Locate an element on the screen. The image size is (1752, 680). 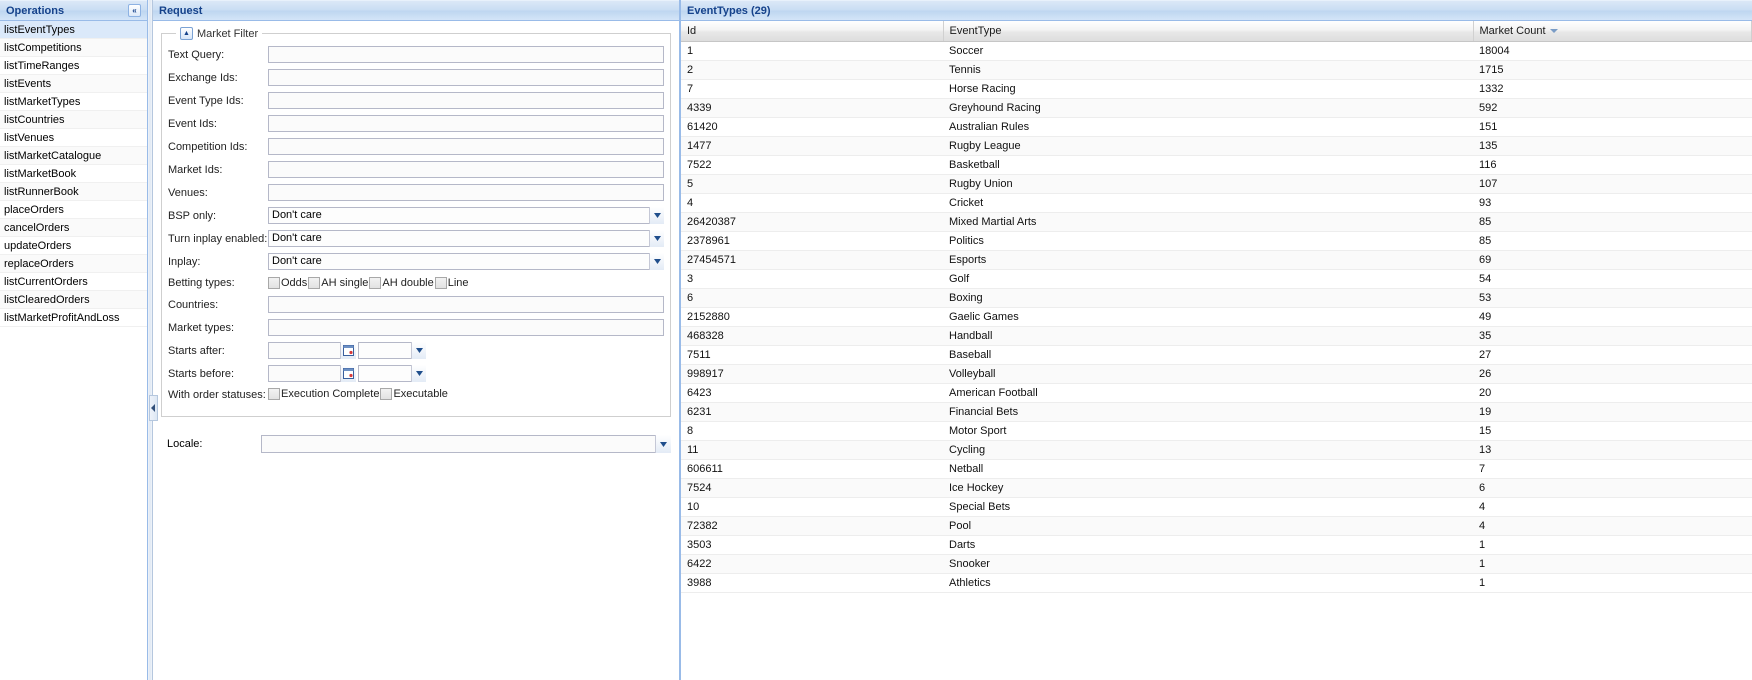
table-row: 6422 Snooker 1 is located at coordinates (1216, 564).